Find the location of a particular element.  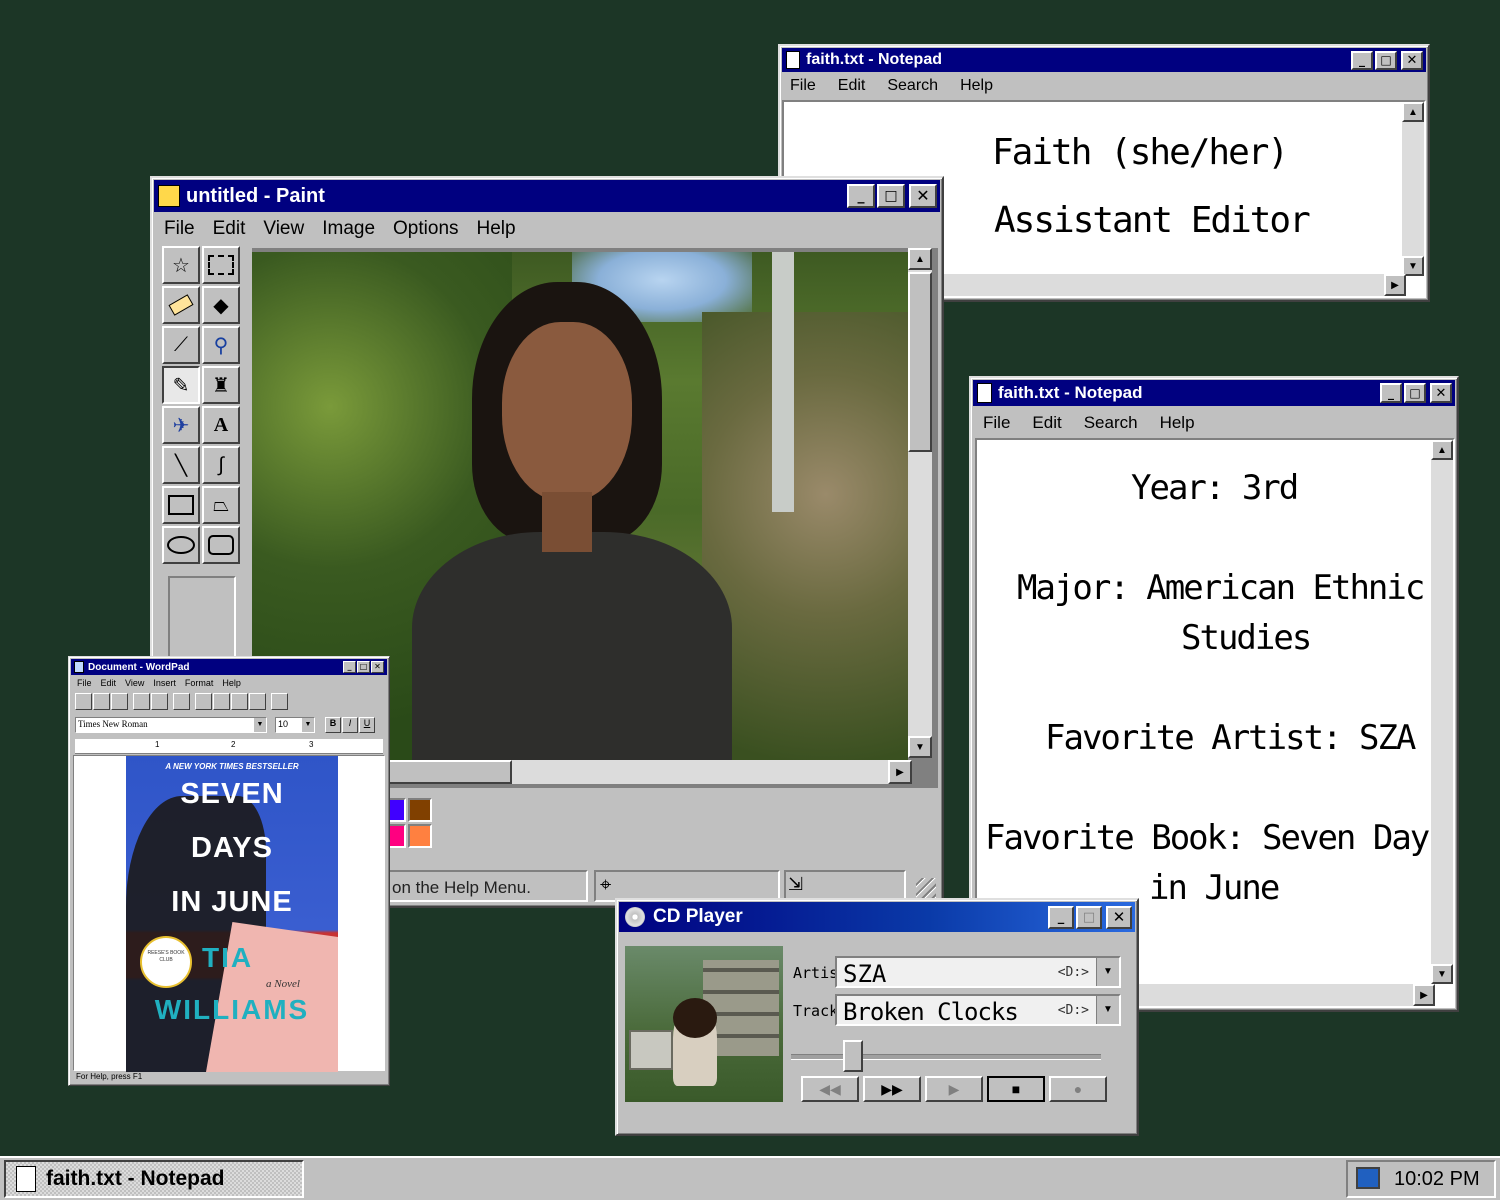

menu-options: Options is located at coordinates (425, 229).